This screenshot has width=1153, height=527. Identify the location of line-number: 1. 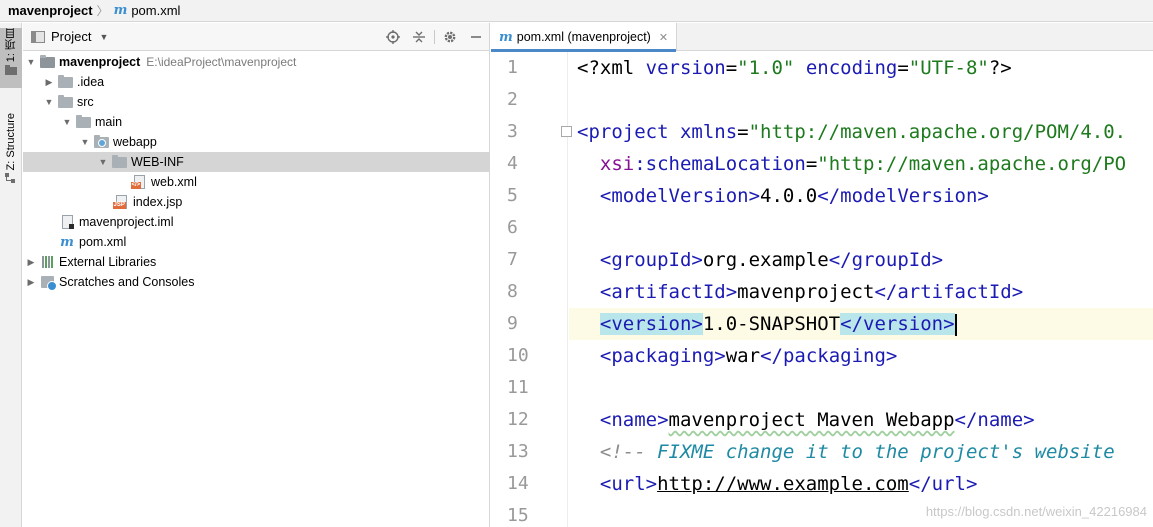
(512, 67).